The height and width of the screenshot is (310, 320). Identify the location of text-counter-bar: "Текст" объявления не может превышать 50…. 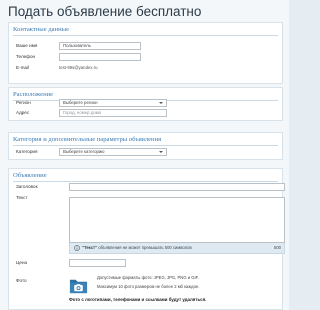
(177, 248).